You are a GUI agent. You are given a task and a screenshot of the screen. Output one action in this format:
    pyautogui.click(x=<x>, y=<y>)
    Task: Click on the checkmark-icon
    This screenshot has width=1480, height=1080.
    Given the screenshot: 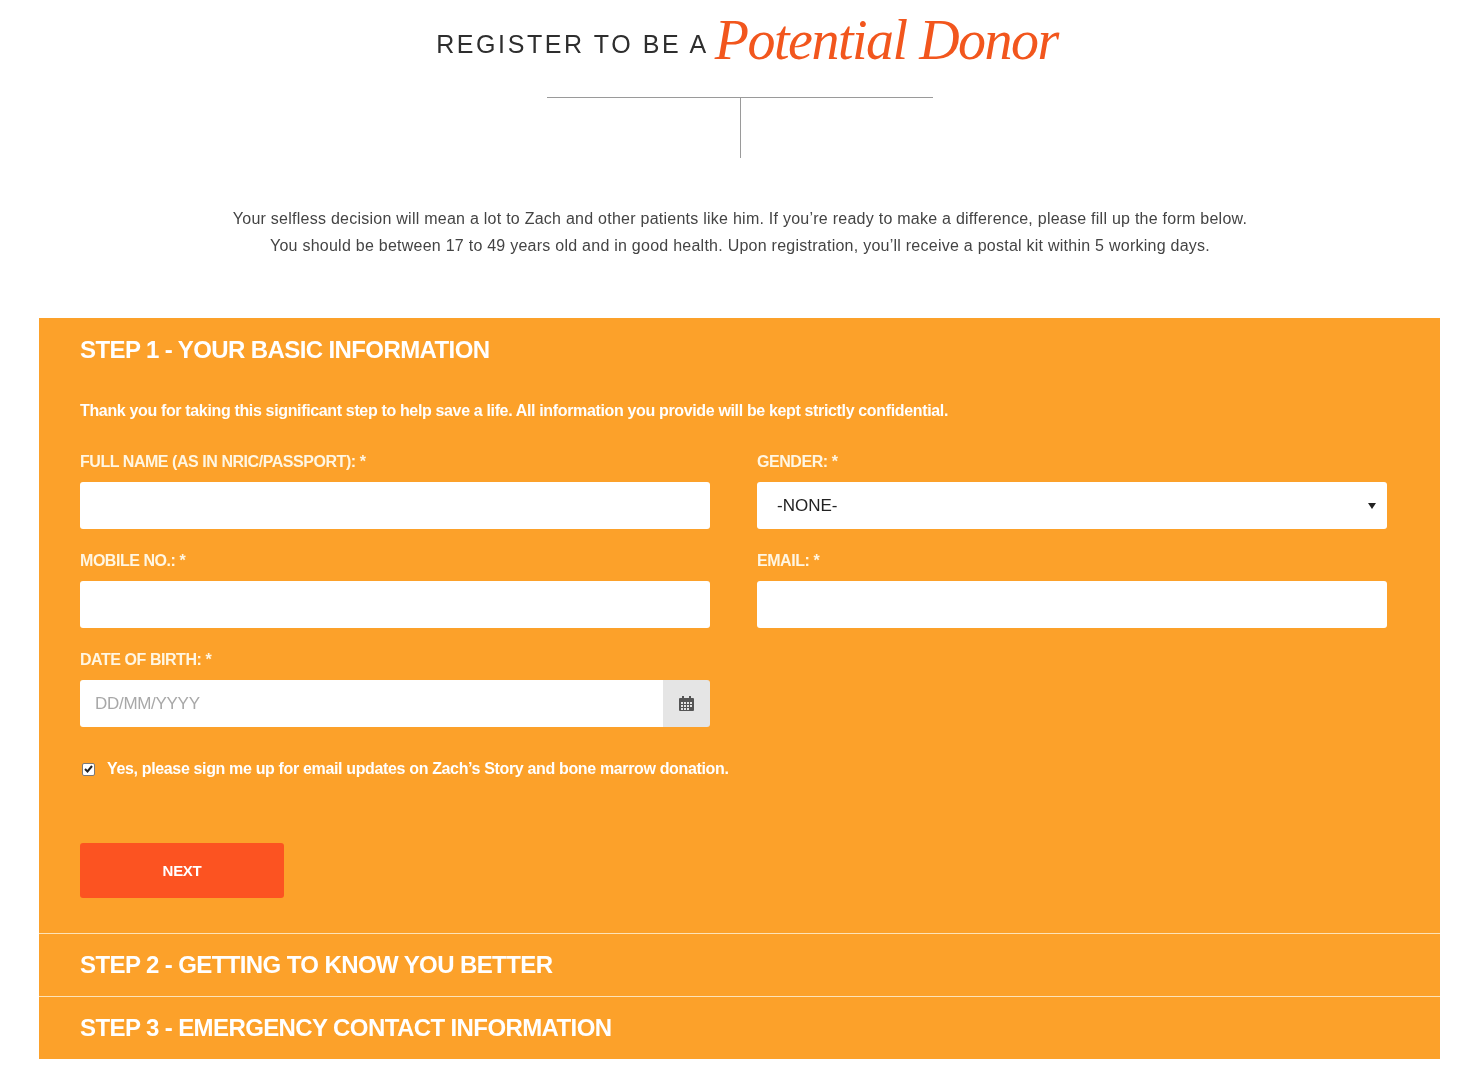 What is the action you would take?
    pyautogui.click(x=88, y=769)
    